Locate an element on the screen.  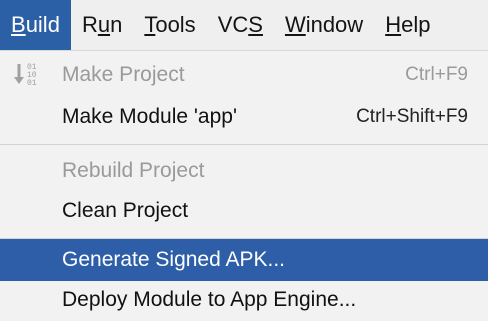
menu-item-label: Rebuild Project is located at coordinates (133, 170).